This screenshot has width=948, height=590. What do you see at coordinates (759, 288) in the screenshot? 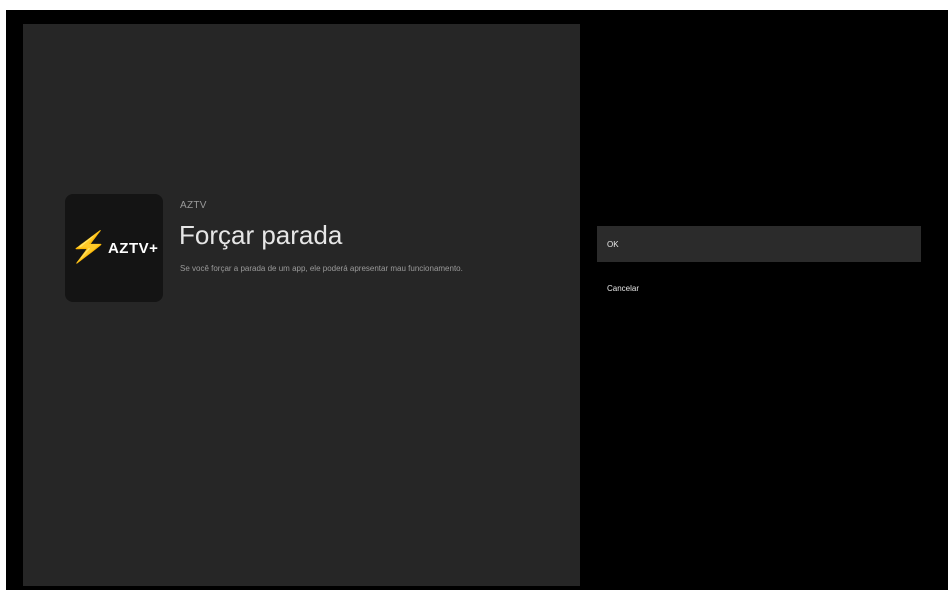
I see `cancel-button: Cancelar` at bounding box center [759, 288].